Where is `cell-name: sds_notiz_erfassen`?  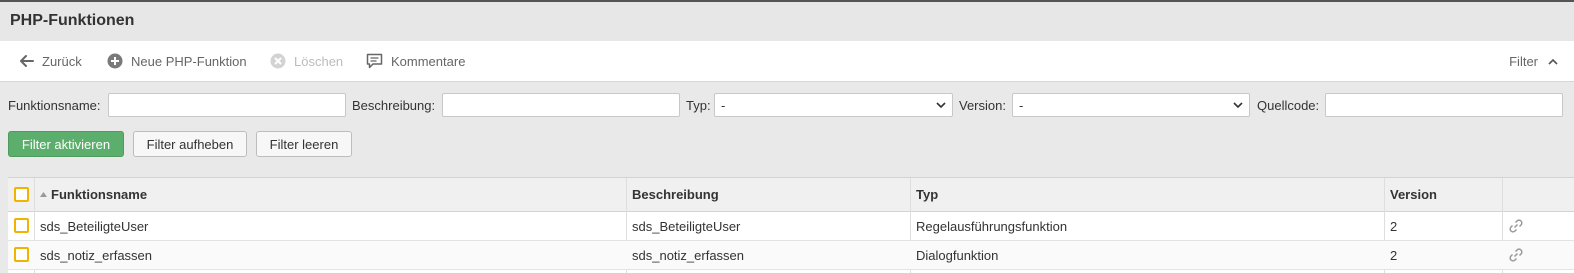
cell-name: sds_notiz_erfassen is located at coordinates (96, 255).